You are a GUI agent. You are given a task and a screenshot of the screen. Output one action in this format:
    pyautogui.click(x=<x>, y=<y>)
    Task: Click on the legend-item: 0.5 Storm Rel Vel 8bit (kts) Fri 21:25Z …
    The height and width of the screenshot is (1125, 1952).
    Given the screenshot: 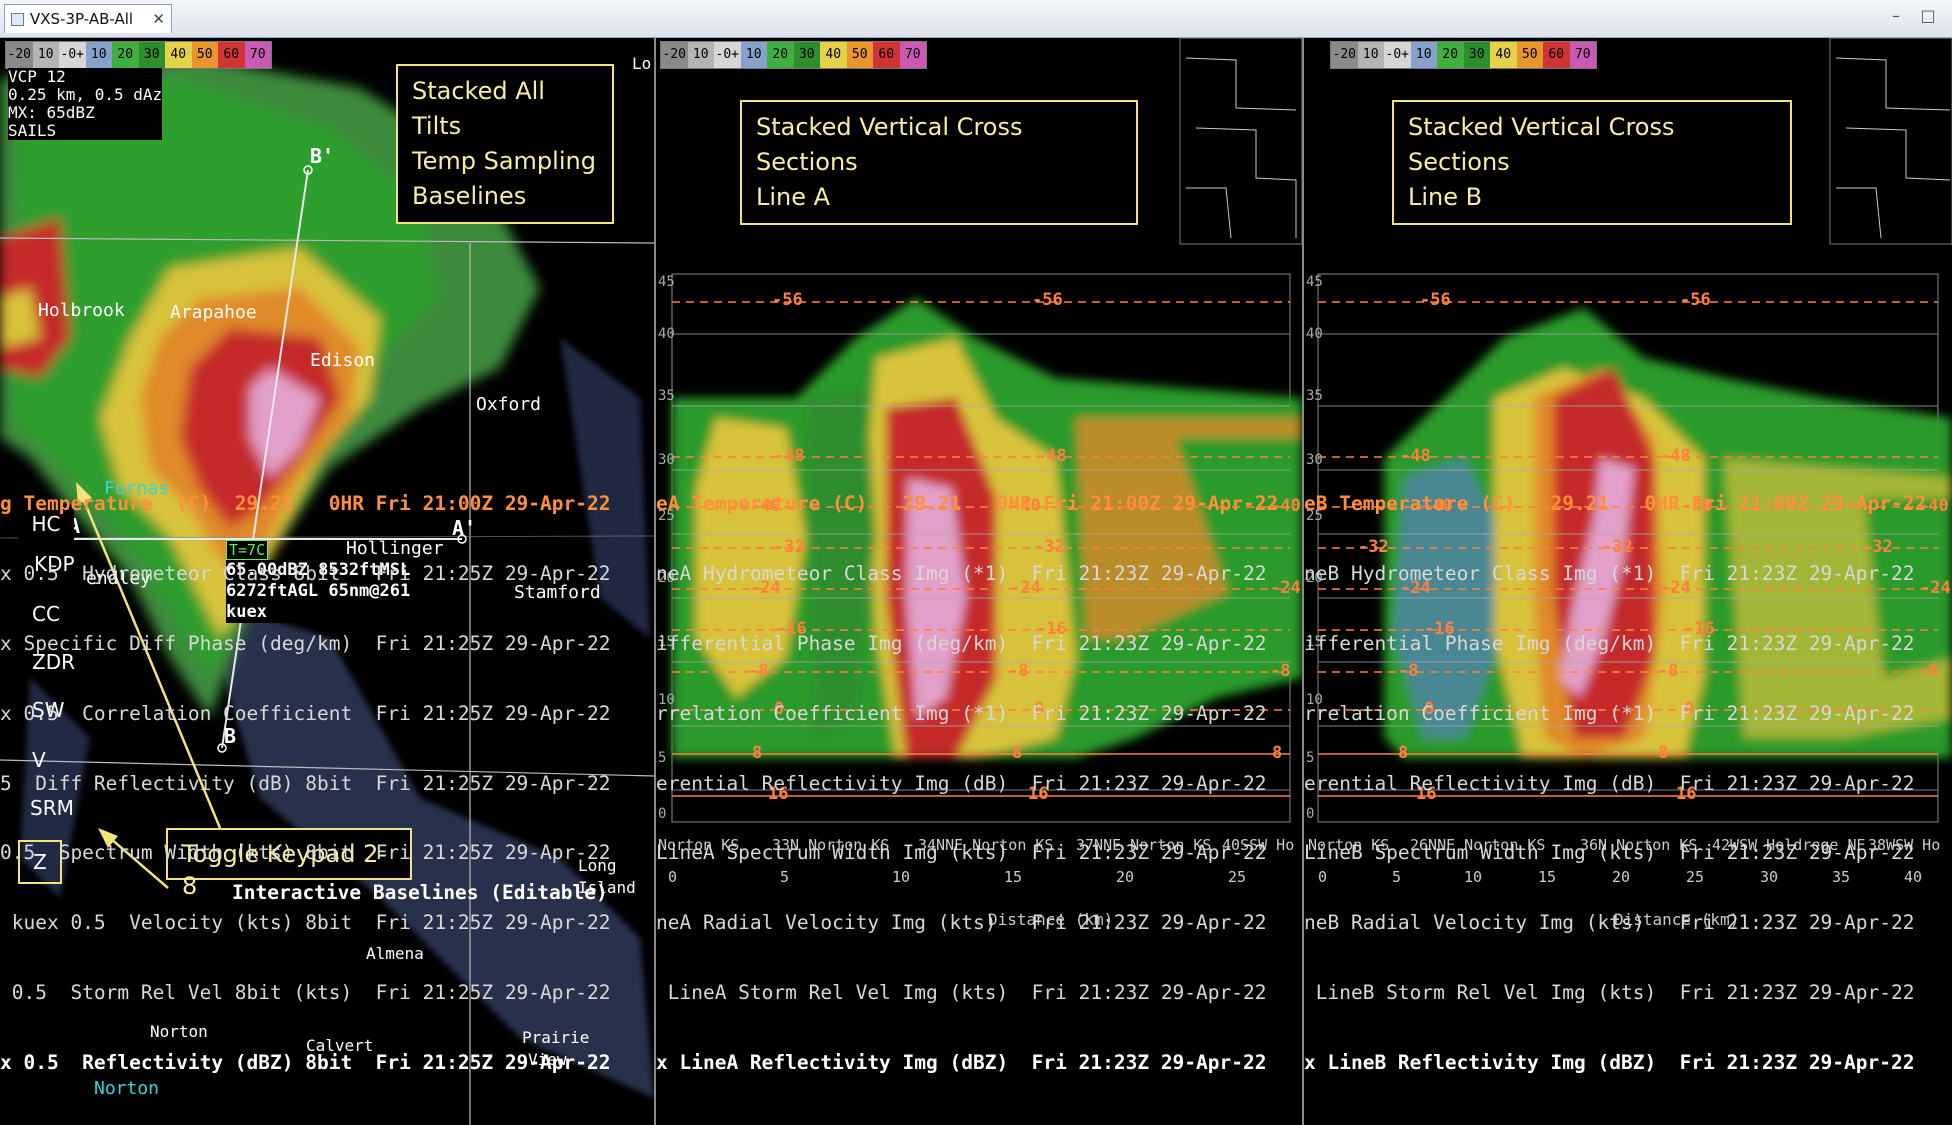 What is the action you would take?
    pyautogui.click(x=327, y=992)
    